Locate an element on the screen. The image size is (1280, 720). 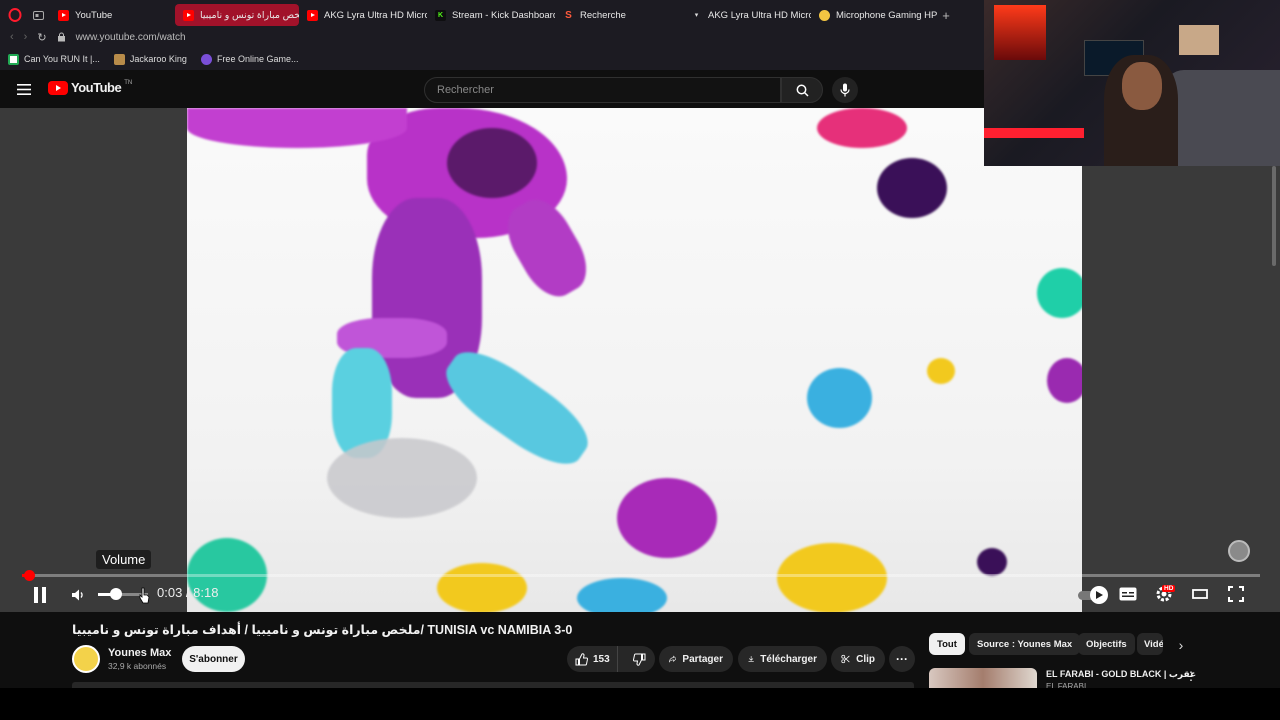
chip-videos: Vidé is located at coordinates (1150, 644).